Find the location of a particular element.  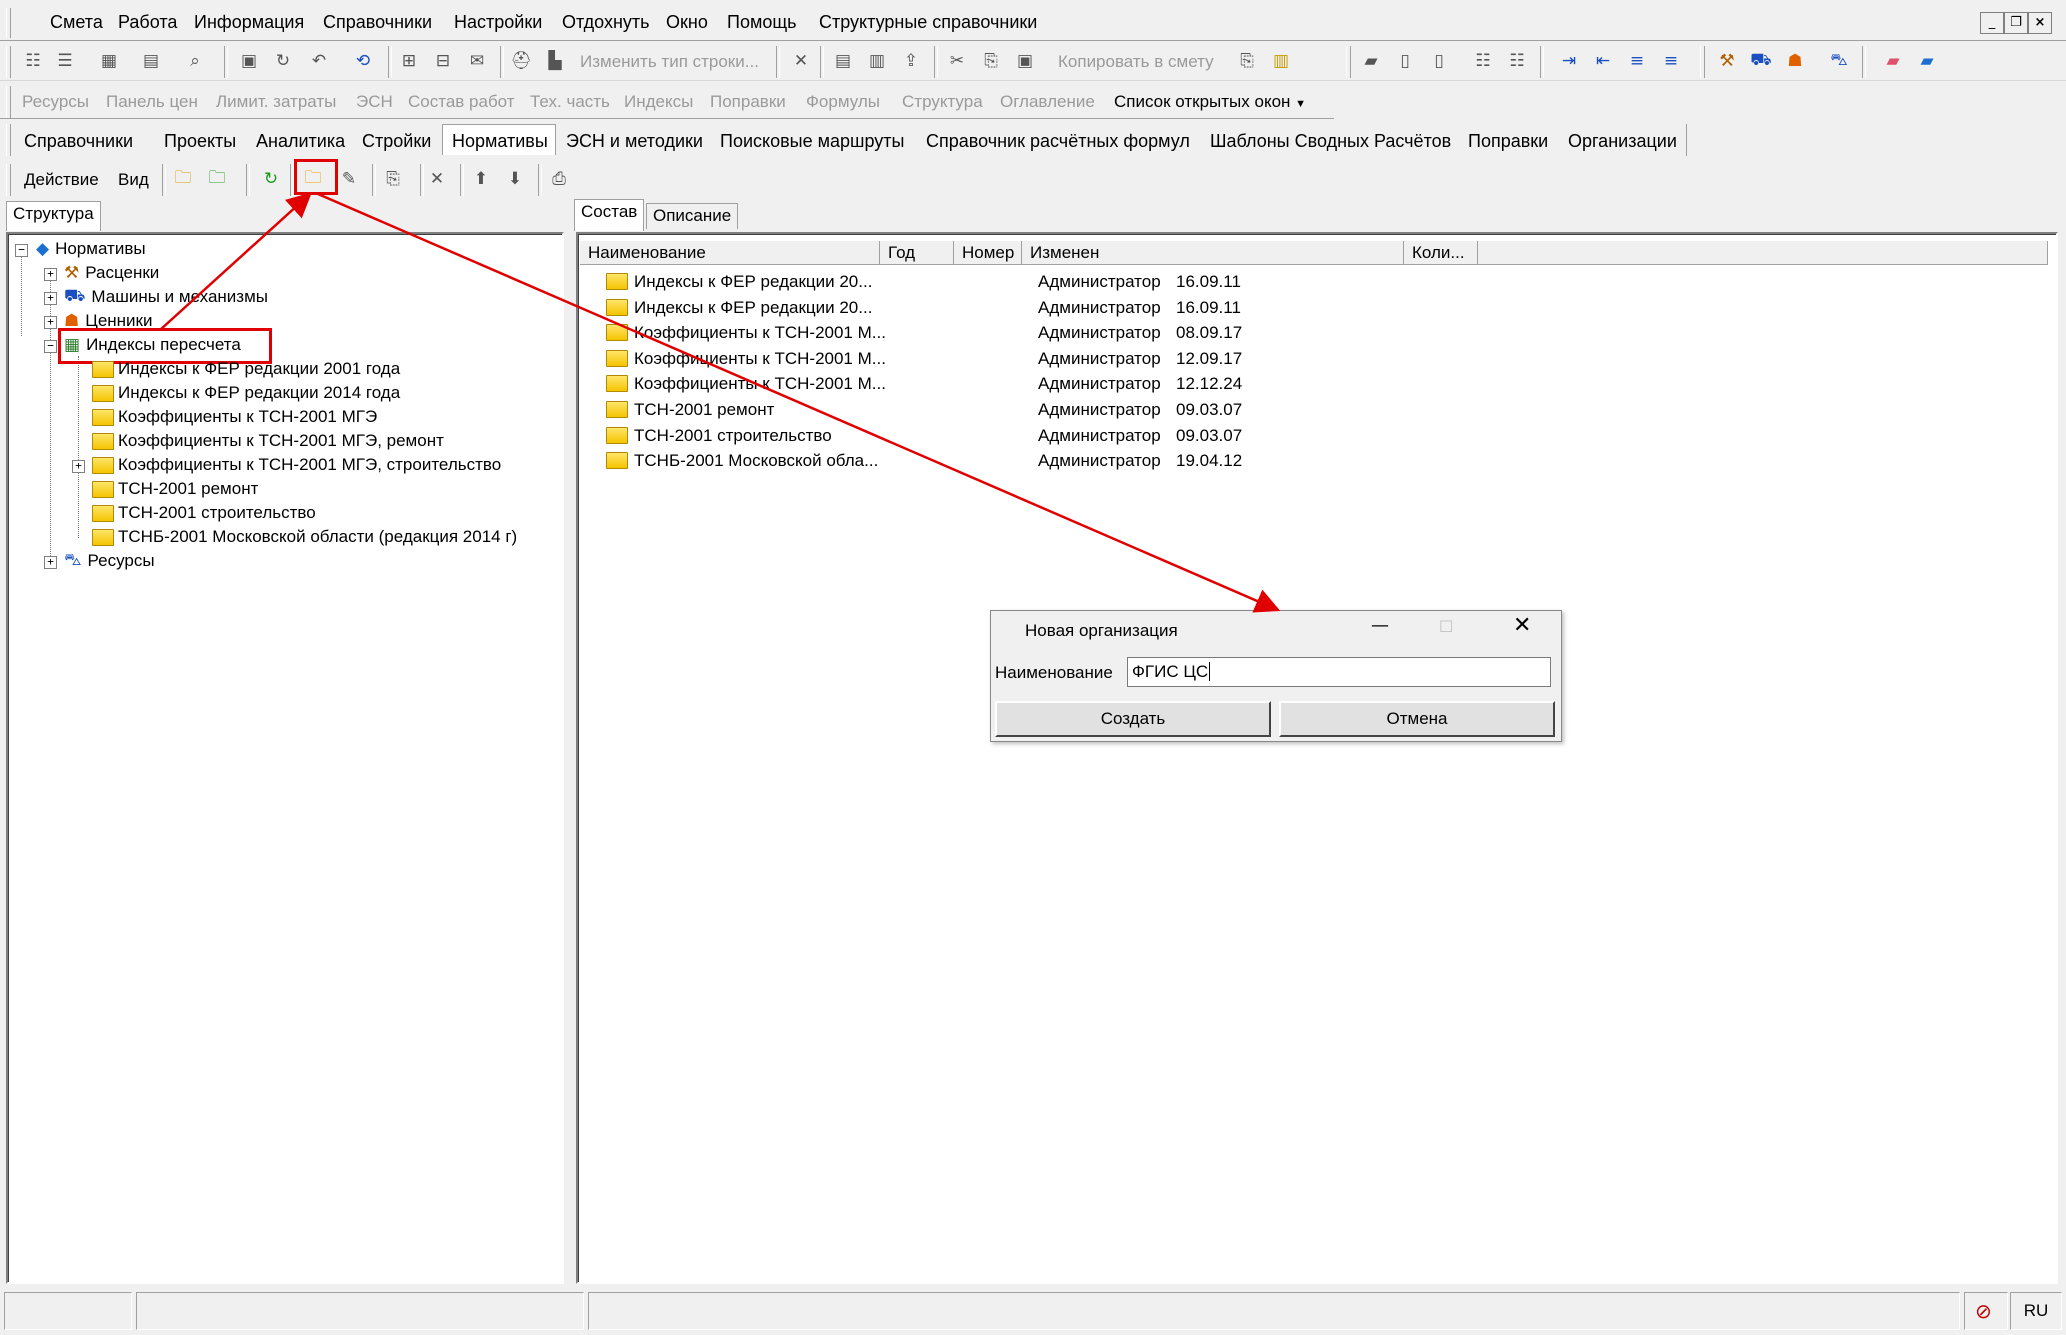

arrow-button-to-dialog is located at coordinates (799, 402).